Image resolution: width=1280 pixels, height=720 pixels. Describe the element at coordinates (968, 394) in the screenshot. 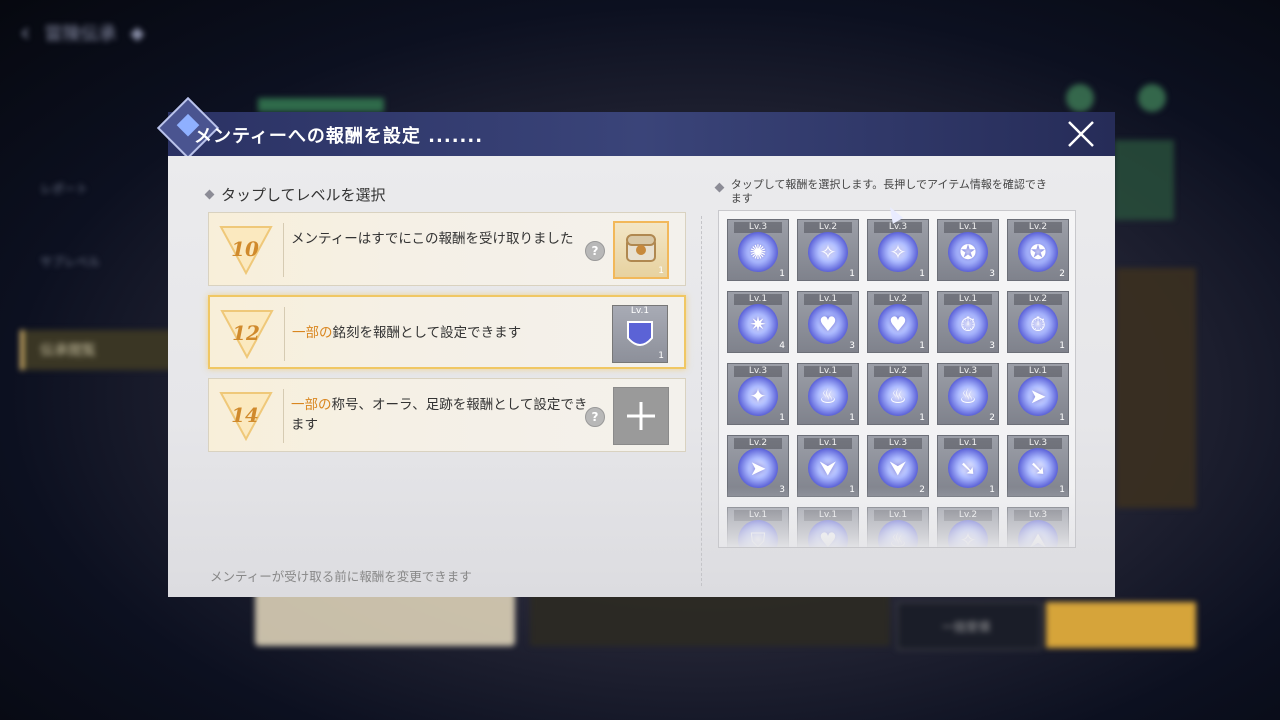

I see `reward-cell: Lv.3 ♨ 2` at that location.